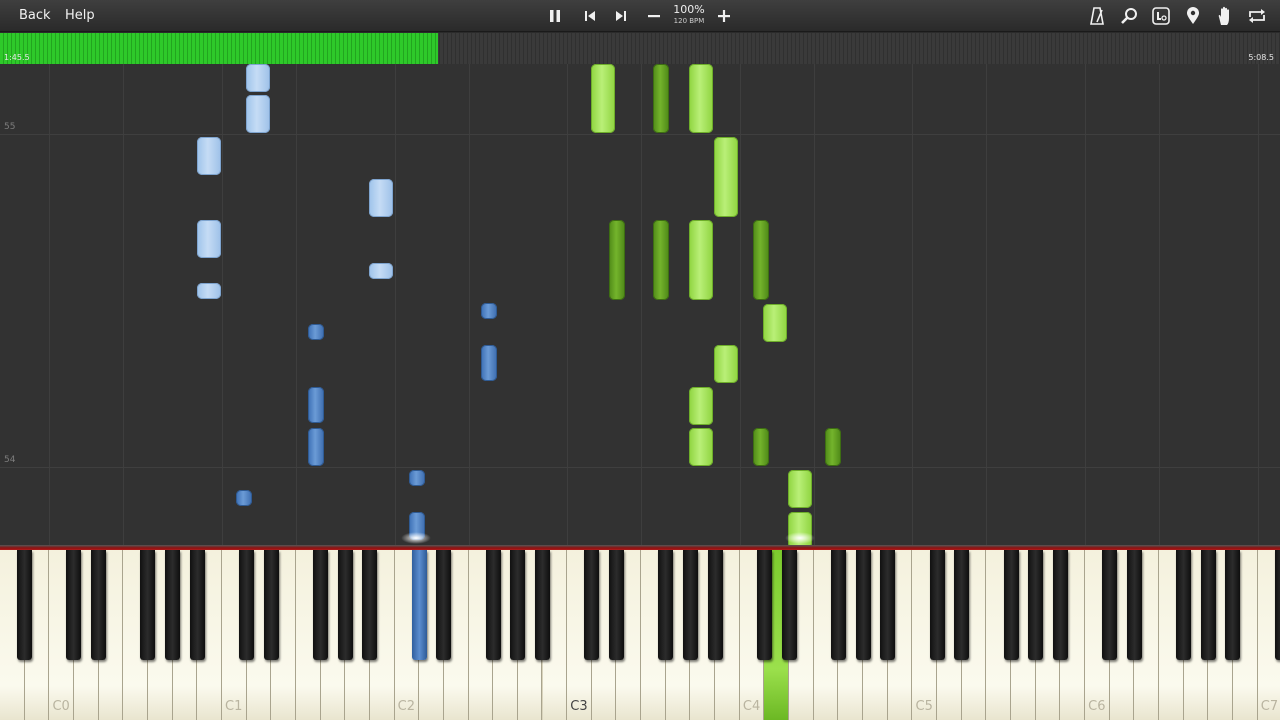  What do you see at coordinates (35, 16) in the screenshot?
I see `back-button: Back` at bounding box center [35, 16].